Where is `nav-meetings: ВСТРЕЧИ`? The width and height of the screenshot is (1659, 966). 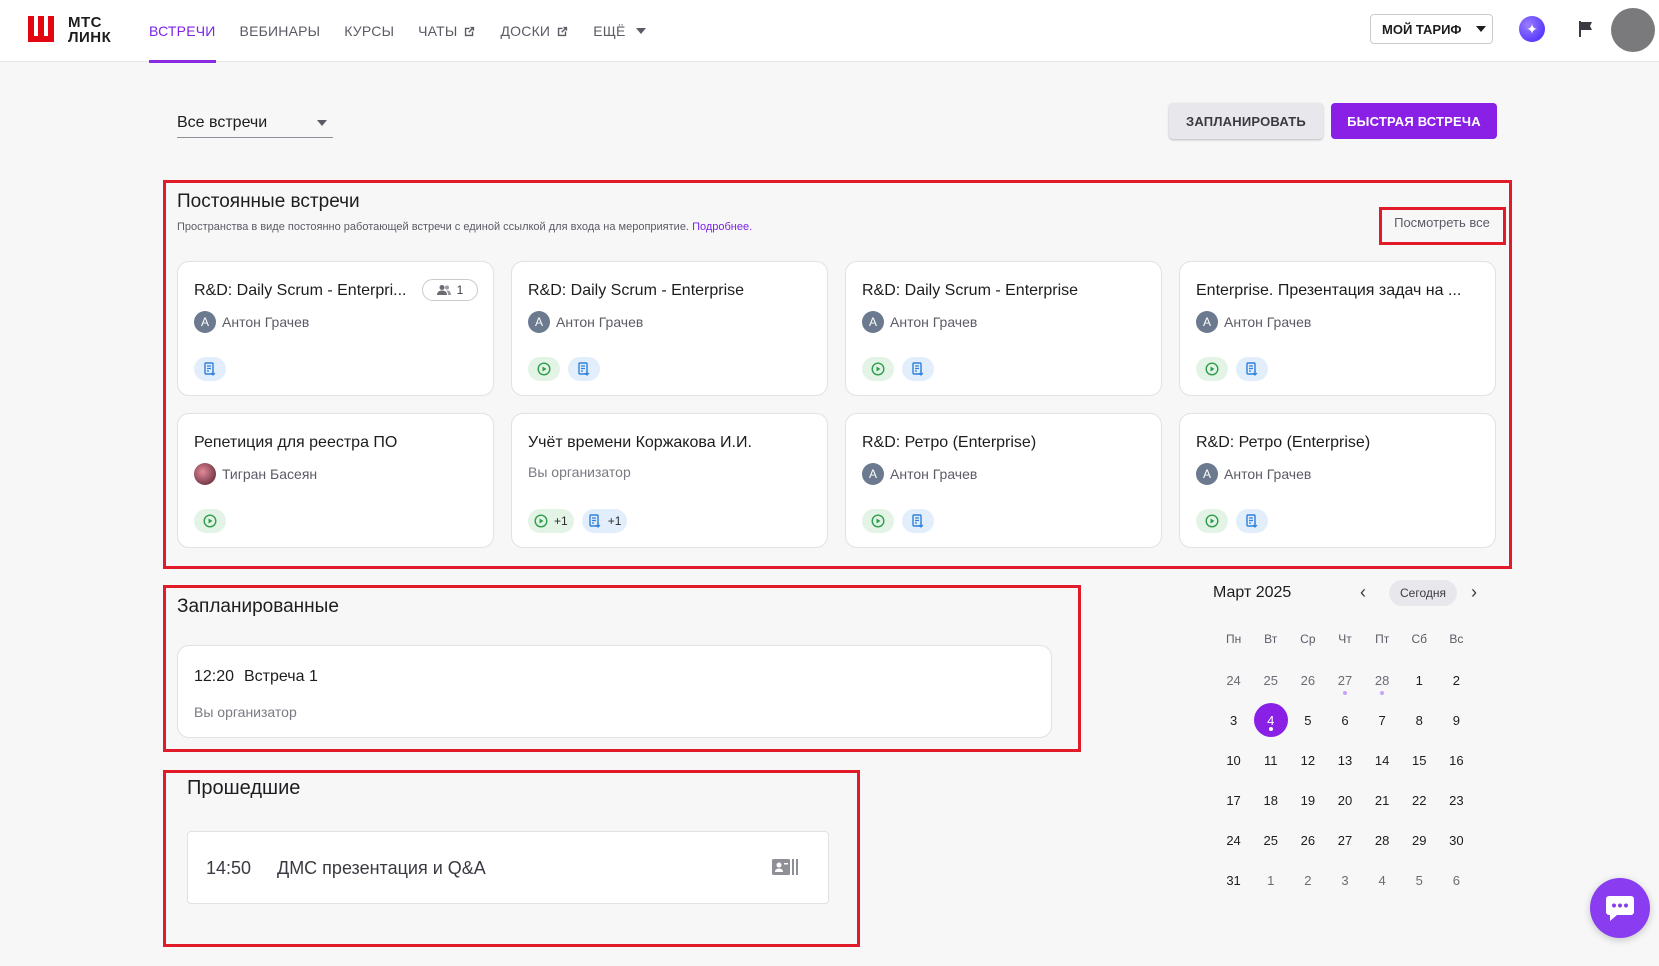
nav-meetings: ВСТРЕЧИ is located at coordinates (188, 31).